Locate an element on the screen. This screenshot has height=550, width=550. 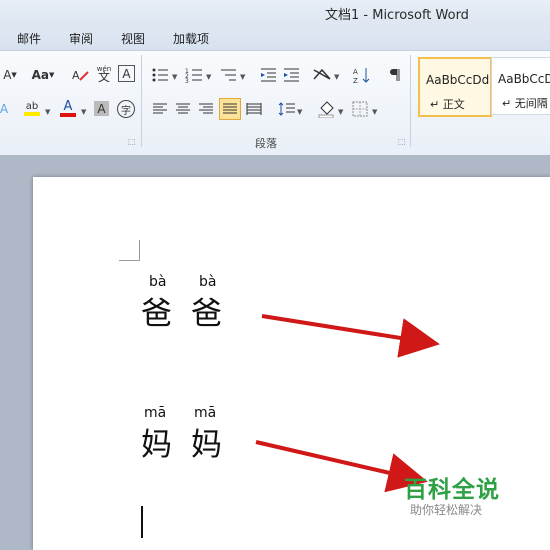
numbering-button: 123 is located at coordinates (194, 75).